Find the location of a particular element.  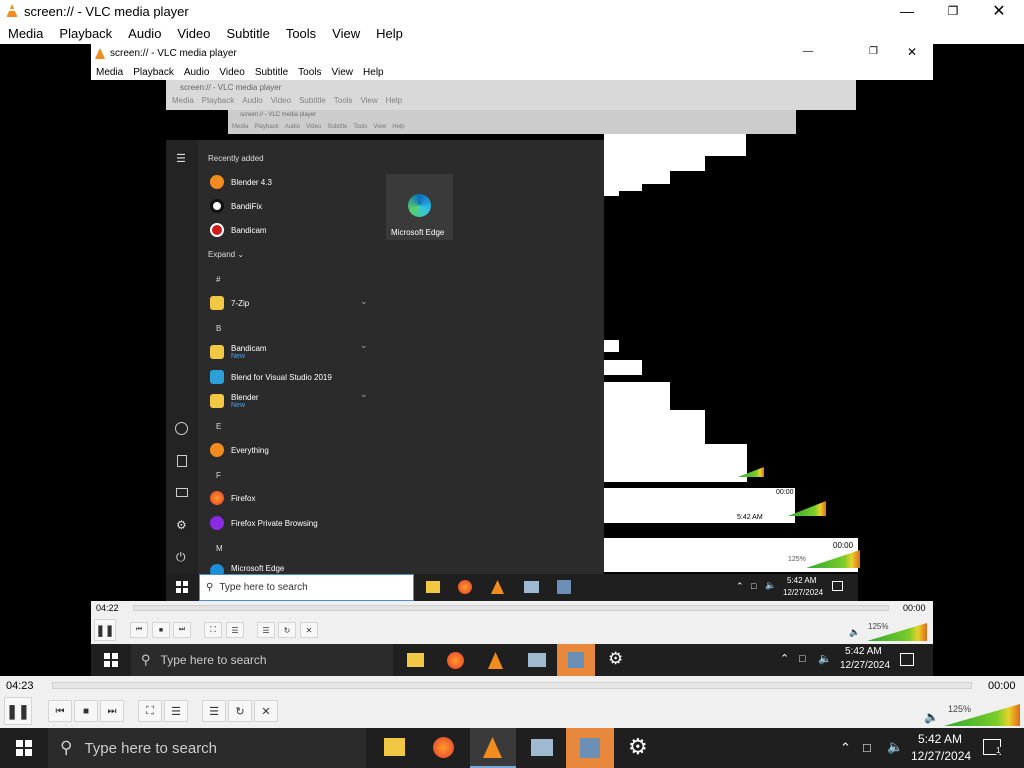

playlist-button: ☰ is located at coordinates (214, 711).